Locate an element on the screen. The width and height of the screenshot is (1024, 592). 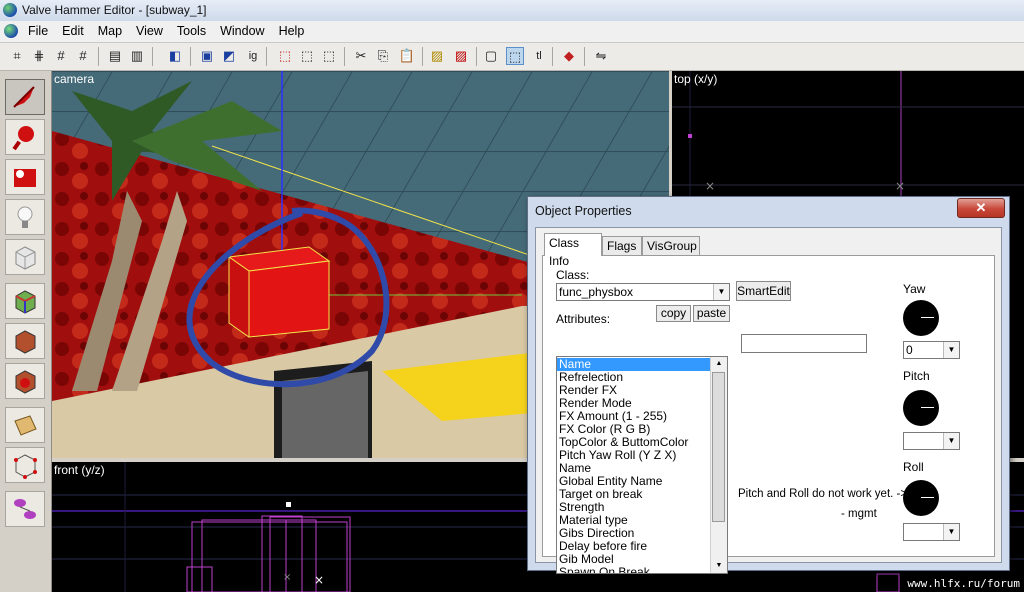
apply-texture-tool is located at coordinates (25, 341).